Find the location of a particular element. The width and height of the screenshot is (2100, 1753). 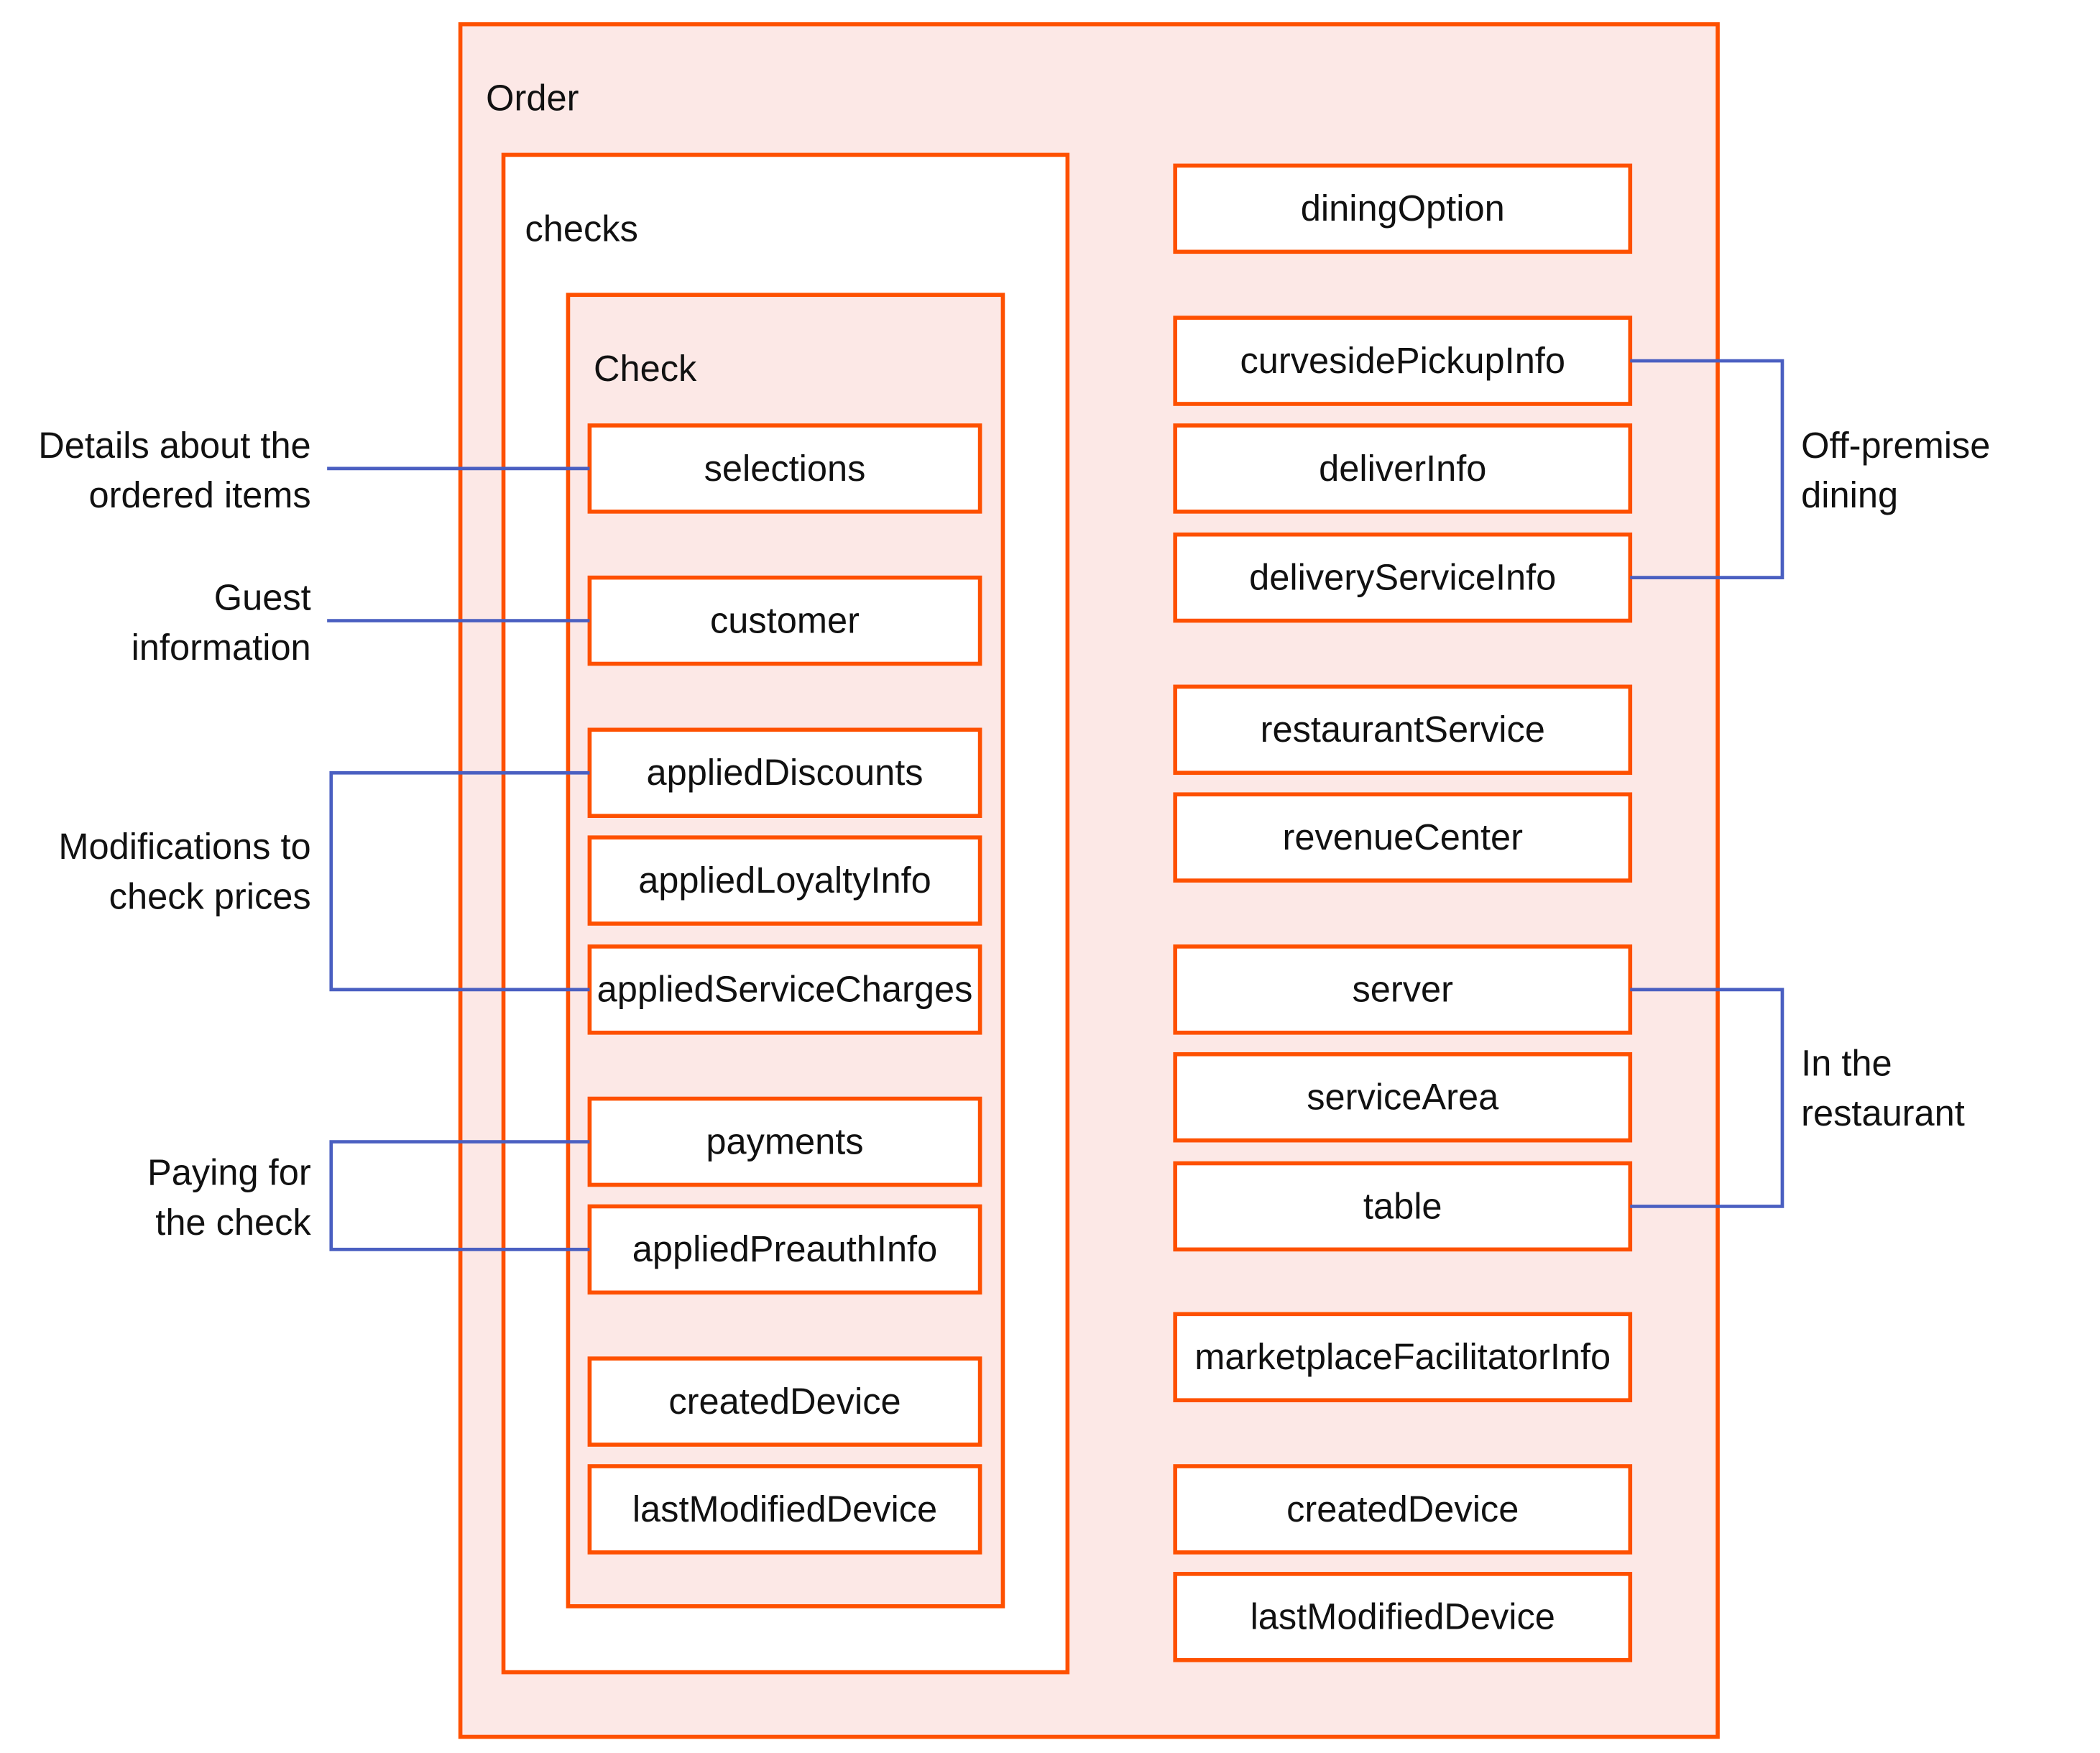

annotation-left-text: ordered items is located at coordinates (200, 495).